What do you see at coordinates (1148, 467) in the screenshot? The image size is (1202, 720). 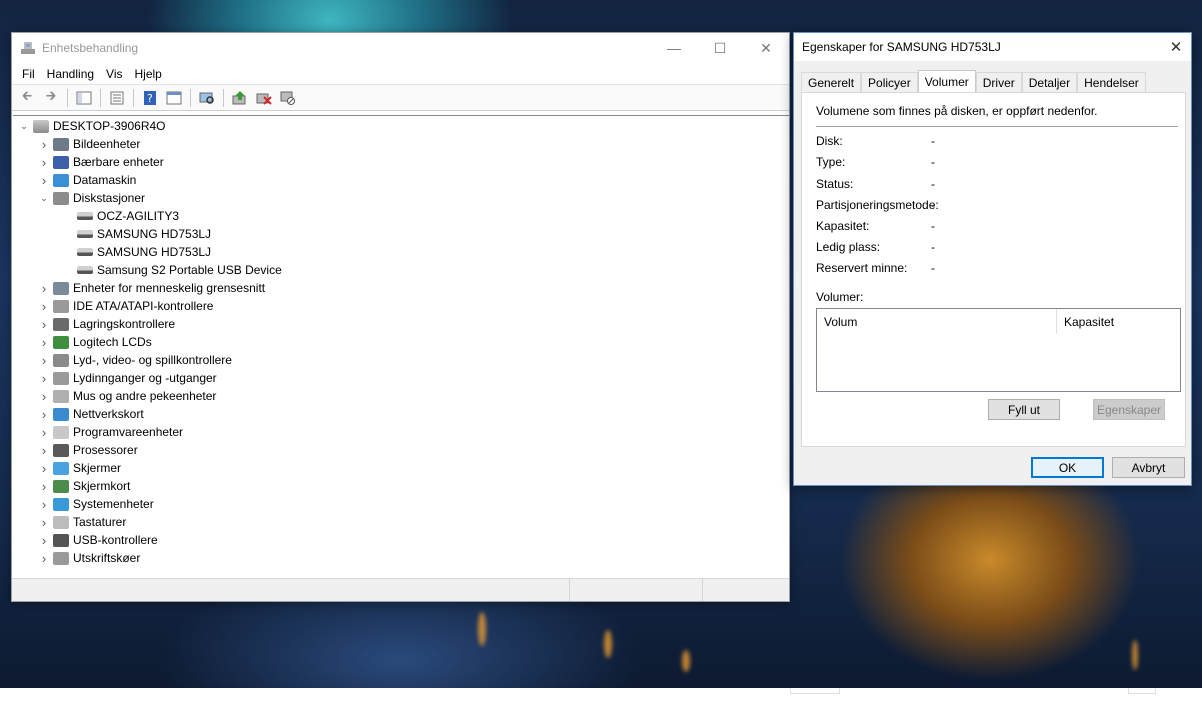 I see `cancel-button: Avbryt` at bounding box center [1148, 467].